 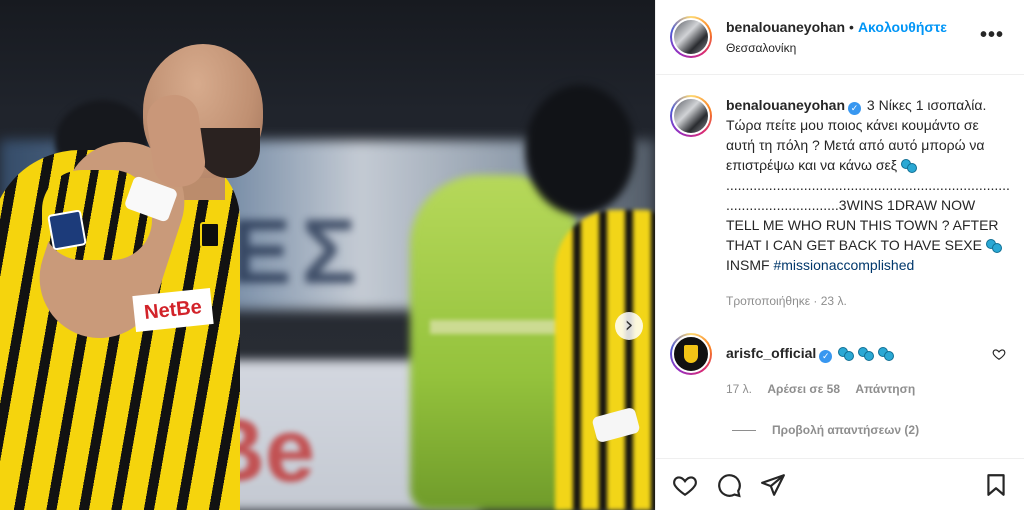 What do you see at coordinates (902, 27) in the screenshot?
I see `follow-button: Ακολουθήστε` at bounding box center [902, 27].